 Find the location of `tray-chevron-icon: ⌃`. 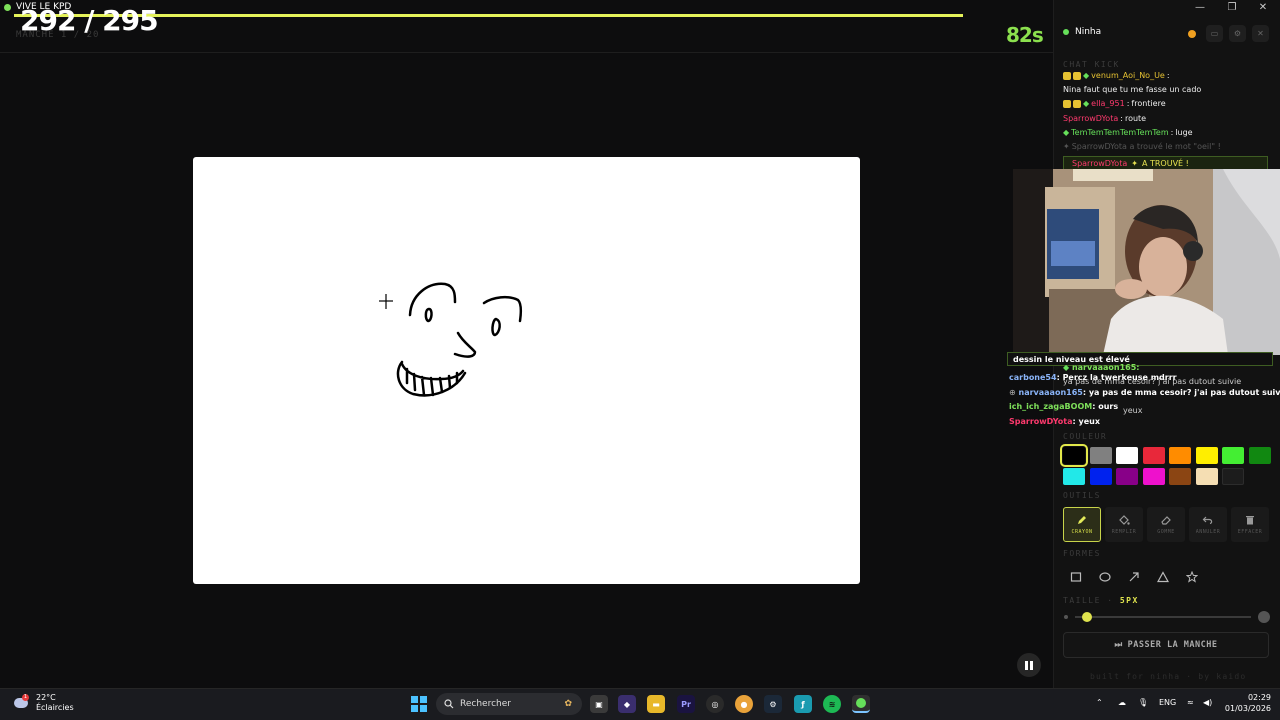

tray-chevron-icon: ⌃ is located at coordinates (1099, 702).